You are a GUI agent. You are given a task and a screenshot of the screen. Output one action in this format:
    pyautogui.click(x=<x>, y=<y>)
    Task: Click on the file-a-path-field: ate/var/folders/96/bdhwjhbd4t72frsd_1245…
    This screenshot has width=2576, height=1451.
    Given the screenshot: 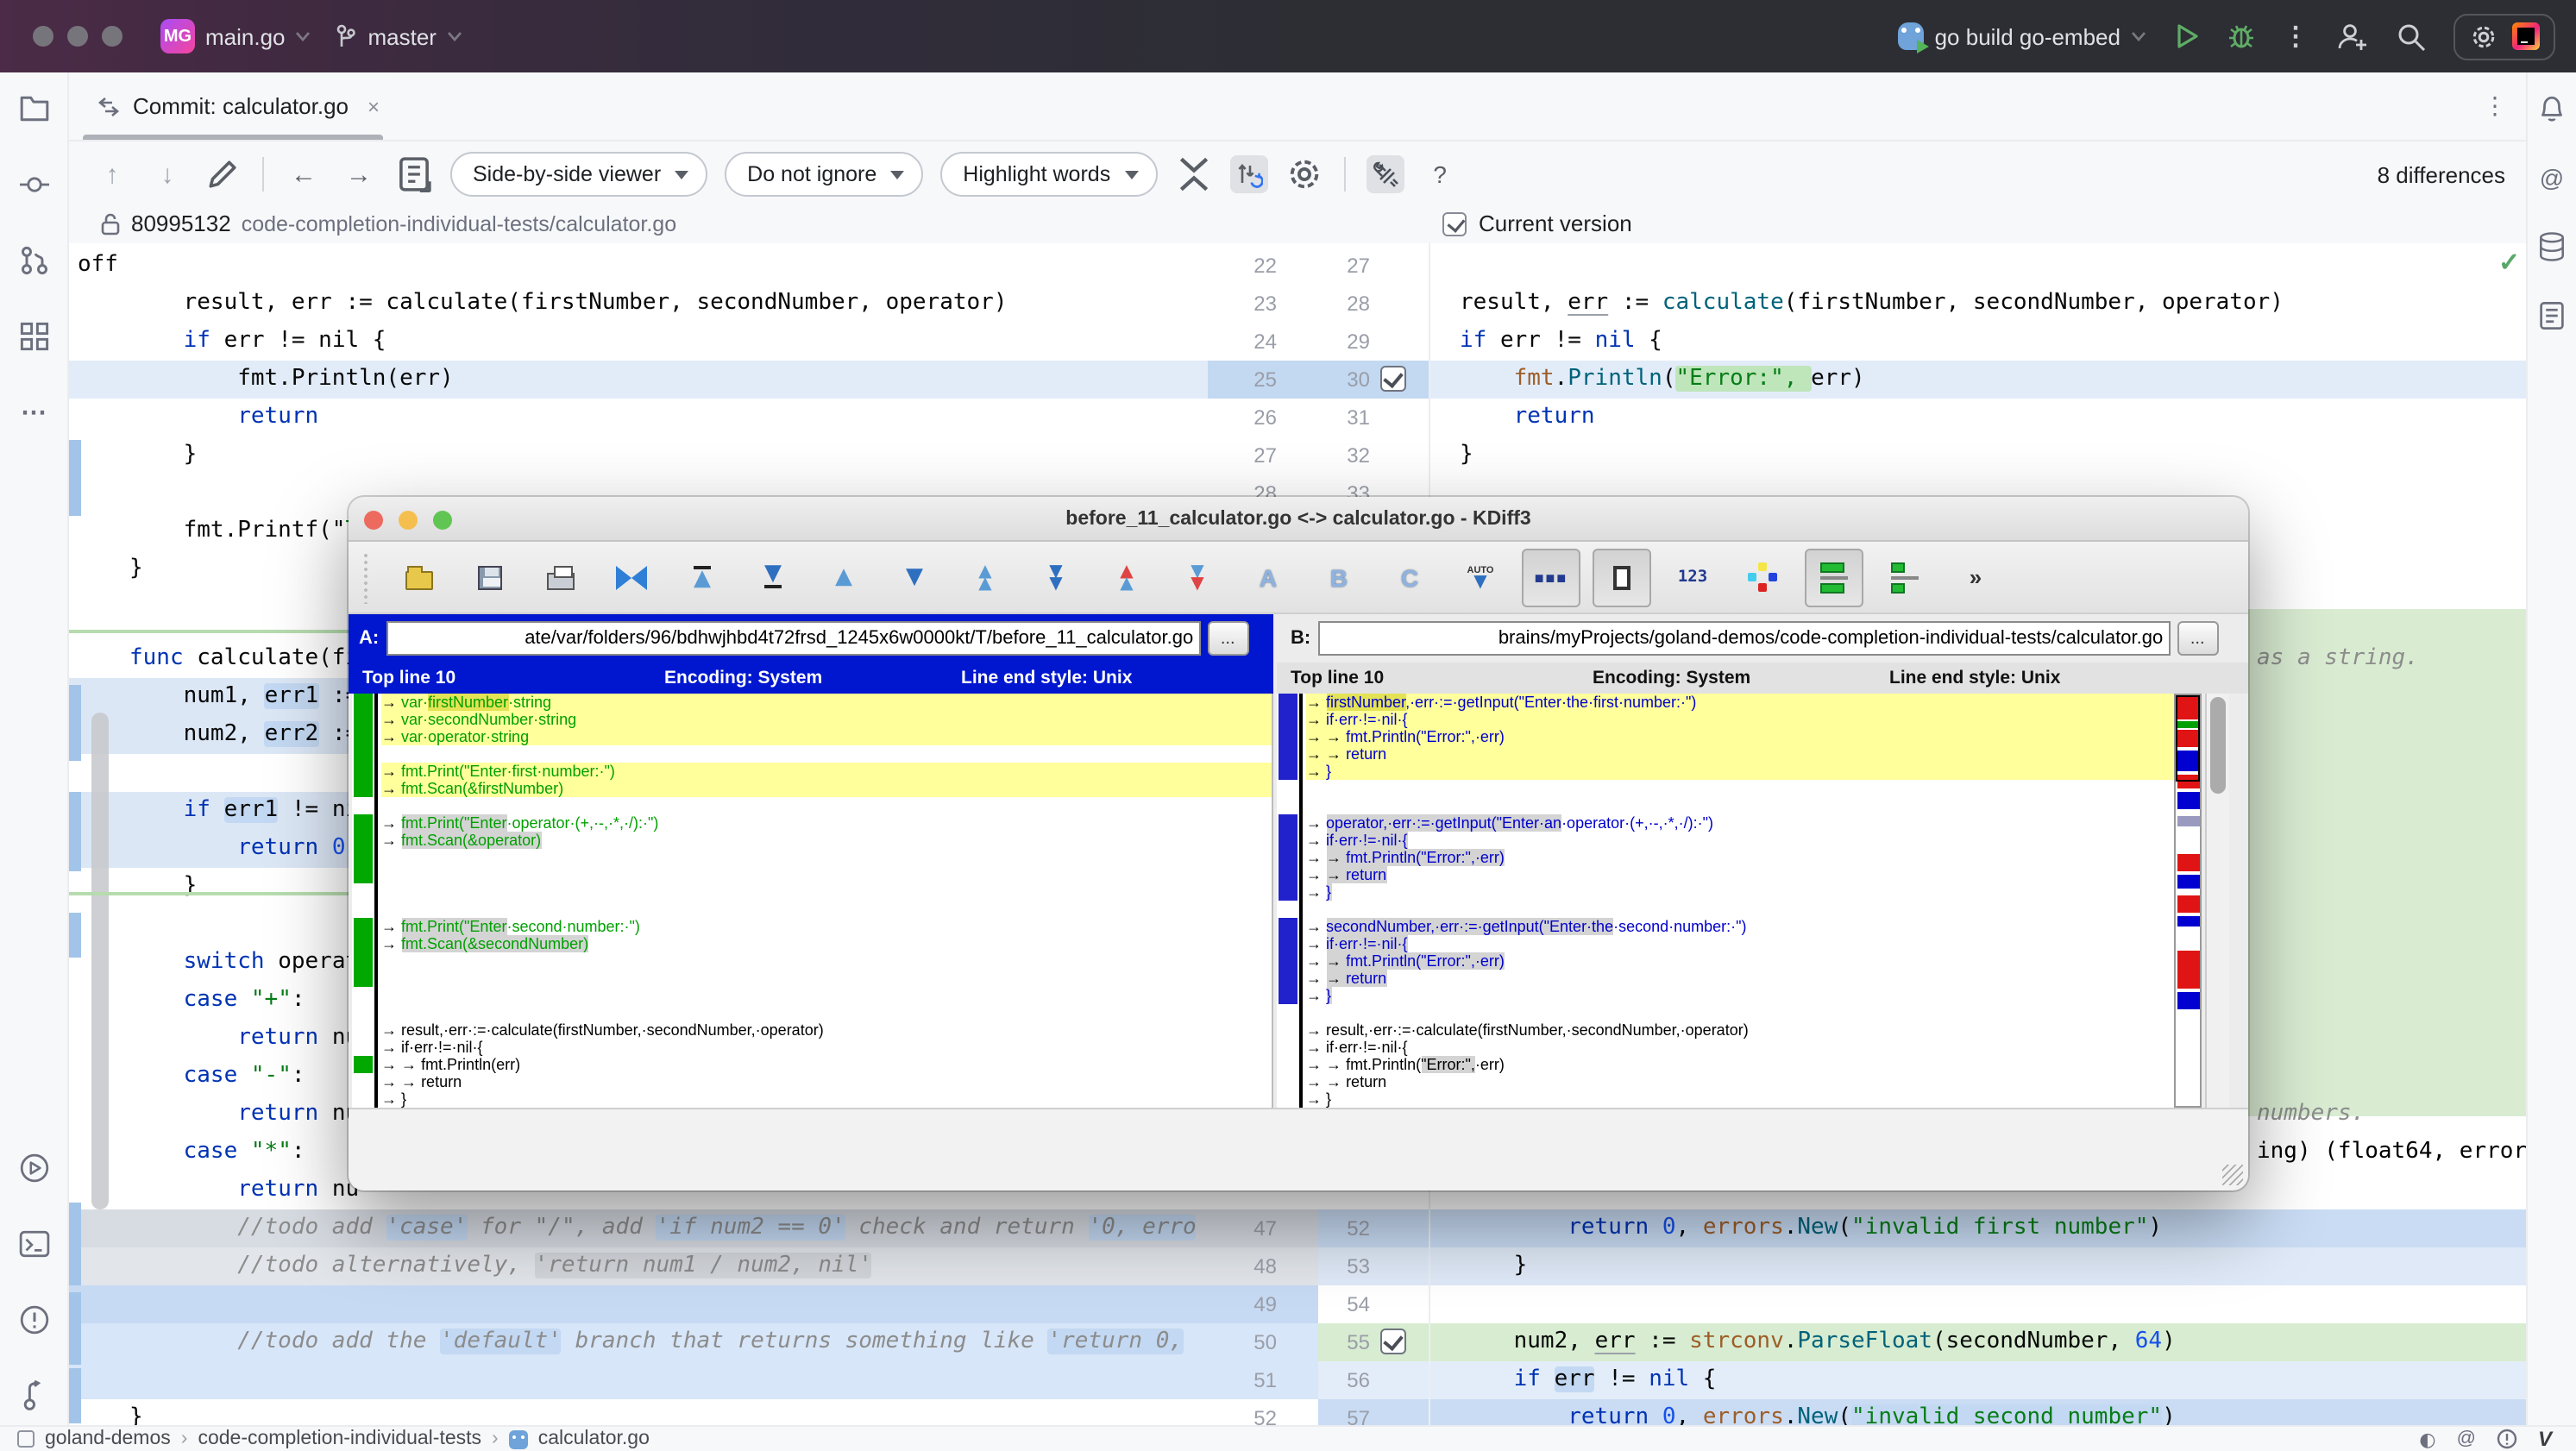 What is the action you would take?
    pyautogui.click(x=793, y=638)
    